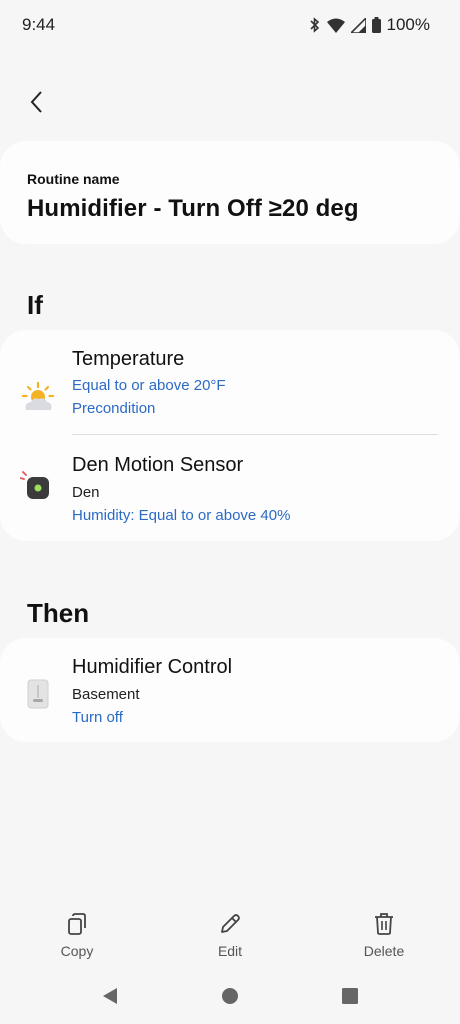 The width and height of the screenshot is (460, 1024). Describe the element at coordinates (38, 398) in the screenshot. I see `weather-sun-cloud-icon` at that location.